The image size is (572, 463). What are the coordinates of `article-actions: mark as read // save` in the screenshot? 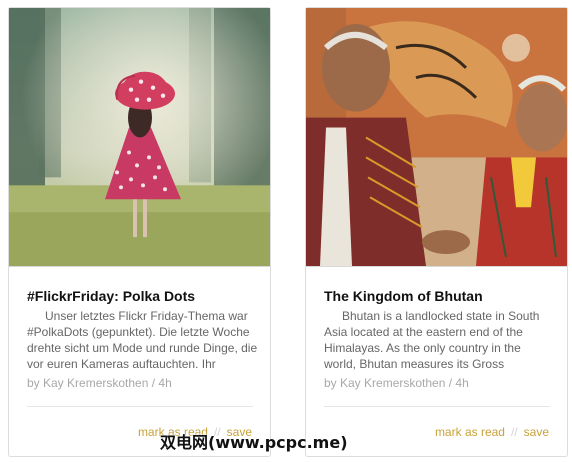 It's located at (492, 432).